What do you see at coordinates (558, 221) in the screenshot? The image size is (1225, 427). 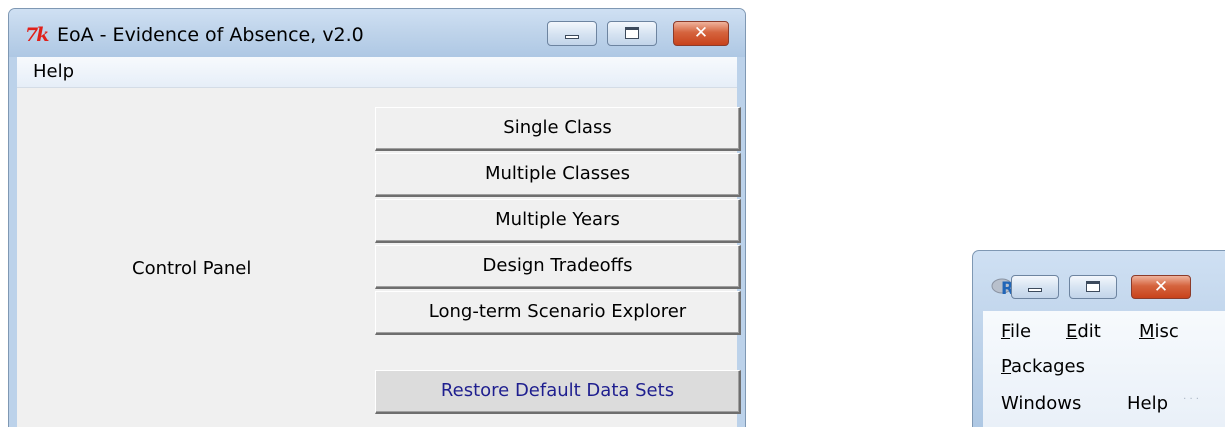 I see `multiple-years-button: Multiple Years` at bounding box center [558, 221].